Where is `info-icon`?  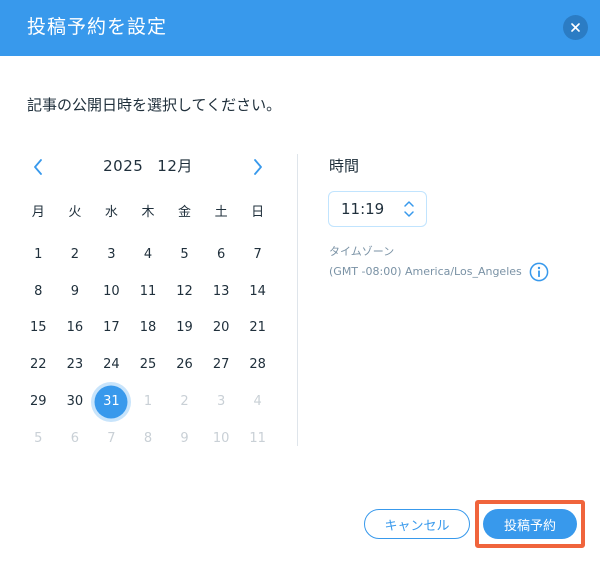 info-icon is located at coordinates (539, 272).